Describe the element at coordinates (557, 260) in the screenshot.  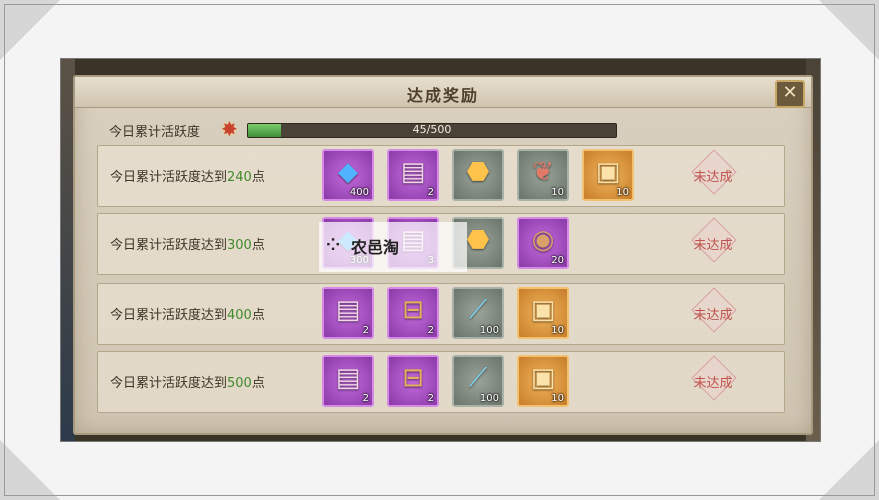
I see `reward-item-count: 20` at that location.